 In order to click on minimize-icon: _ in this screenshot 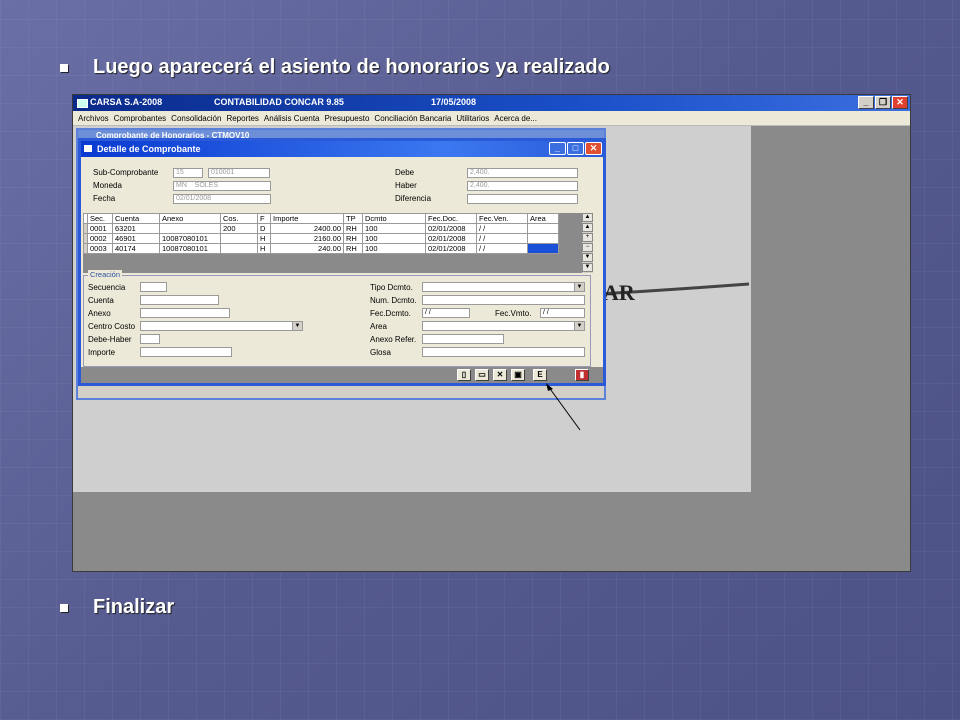, I will do `click(866, 102)`.